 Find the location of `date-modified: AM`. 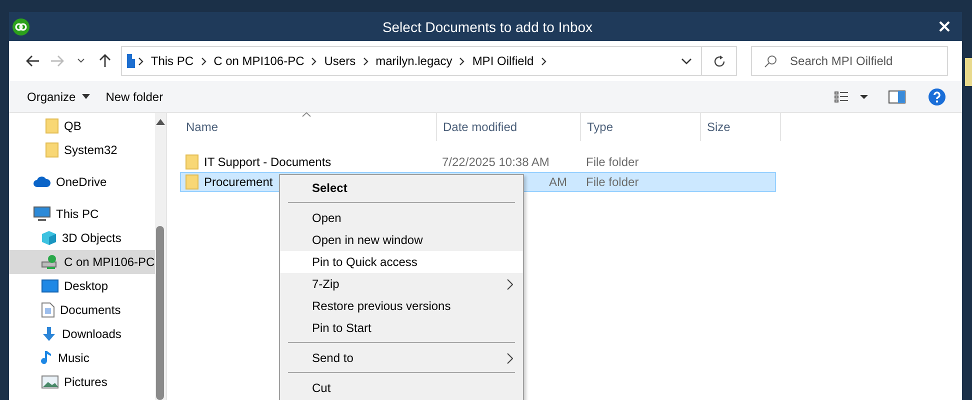

date-modified: AM is located at coordinates (558, 182).